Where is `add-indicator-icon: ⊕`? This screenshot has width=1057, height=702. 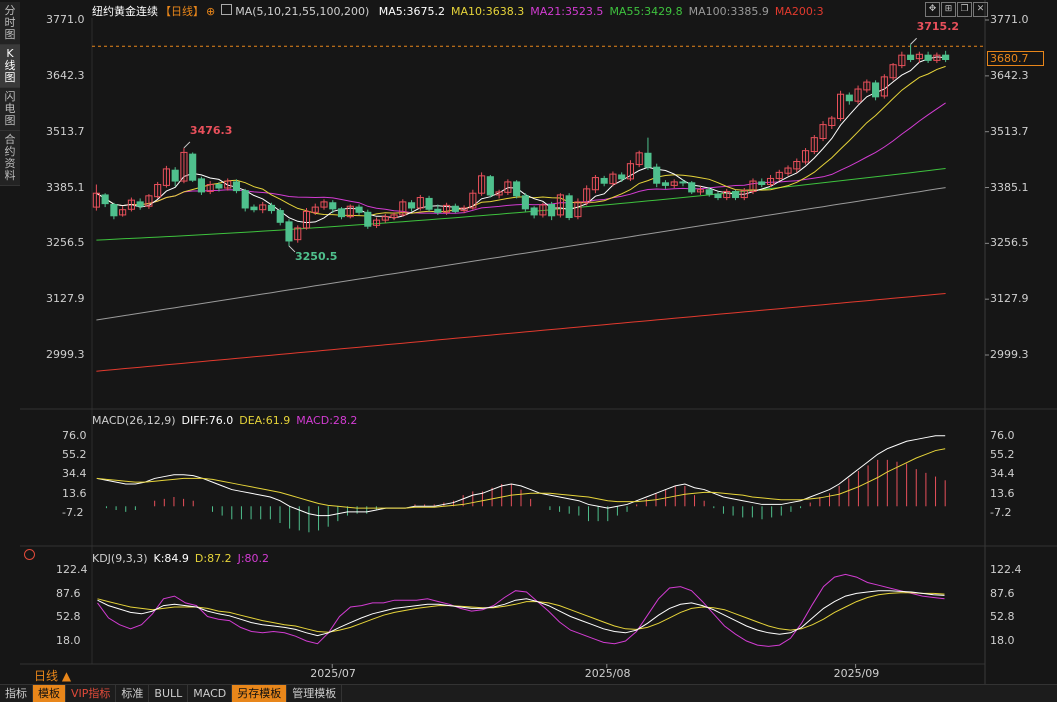
add-indicator-icon: ⊕ is located at coordinates (210, 11).